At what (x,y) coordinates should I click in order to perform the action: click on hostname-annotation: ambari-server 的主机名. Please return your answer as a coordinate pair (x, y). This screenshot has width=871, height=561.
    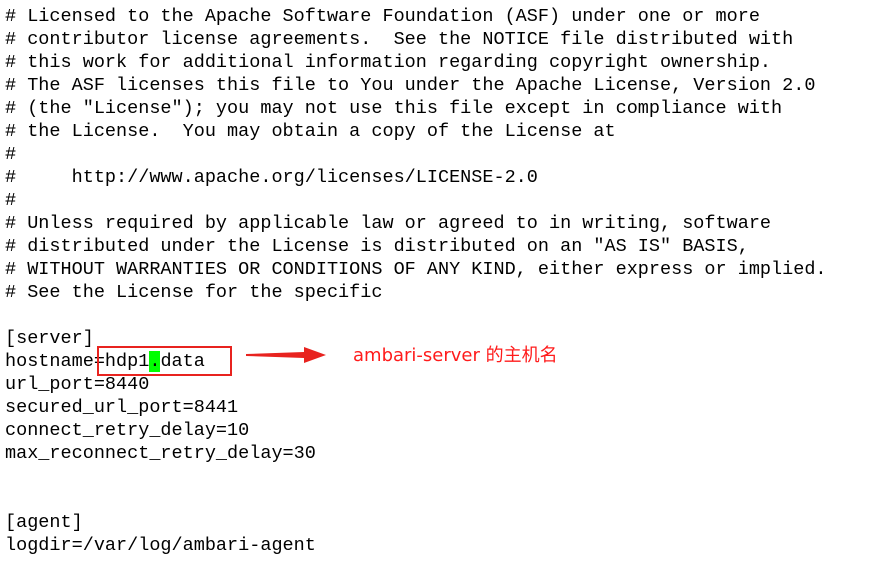
    Looking at the image, I should click on (455, 355).